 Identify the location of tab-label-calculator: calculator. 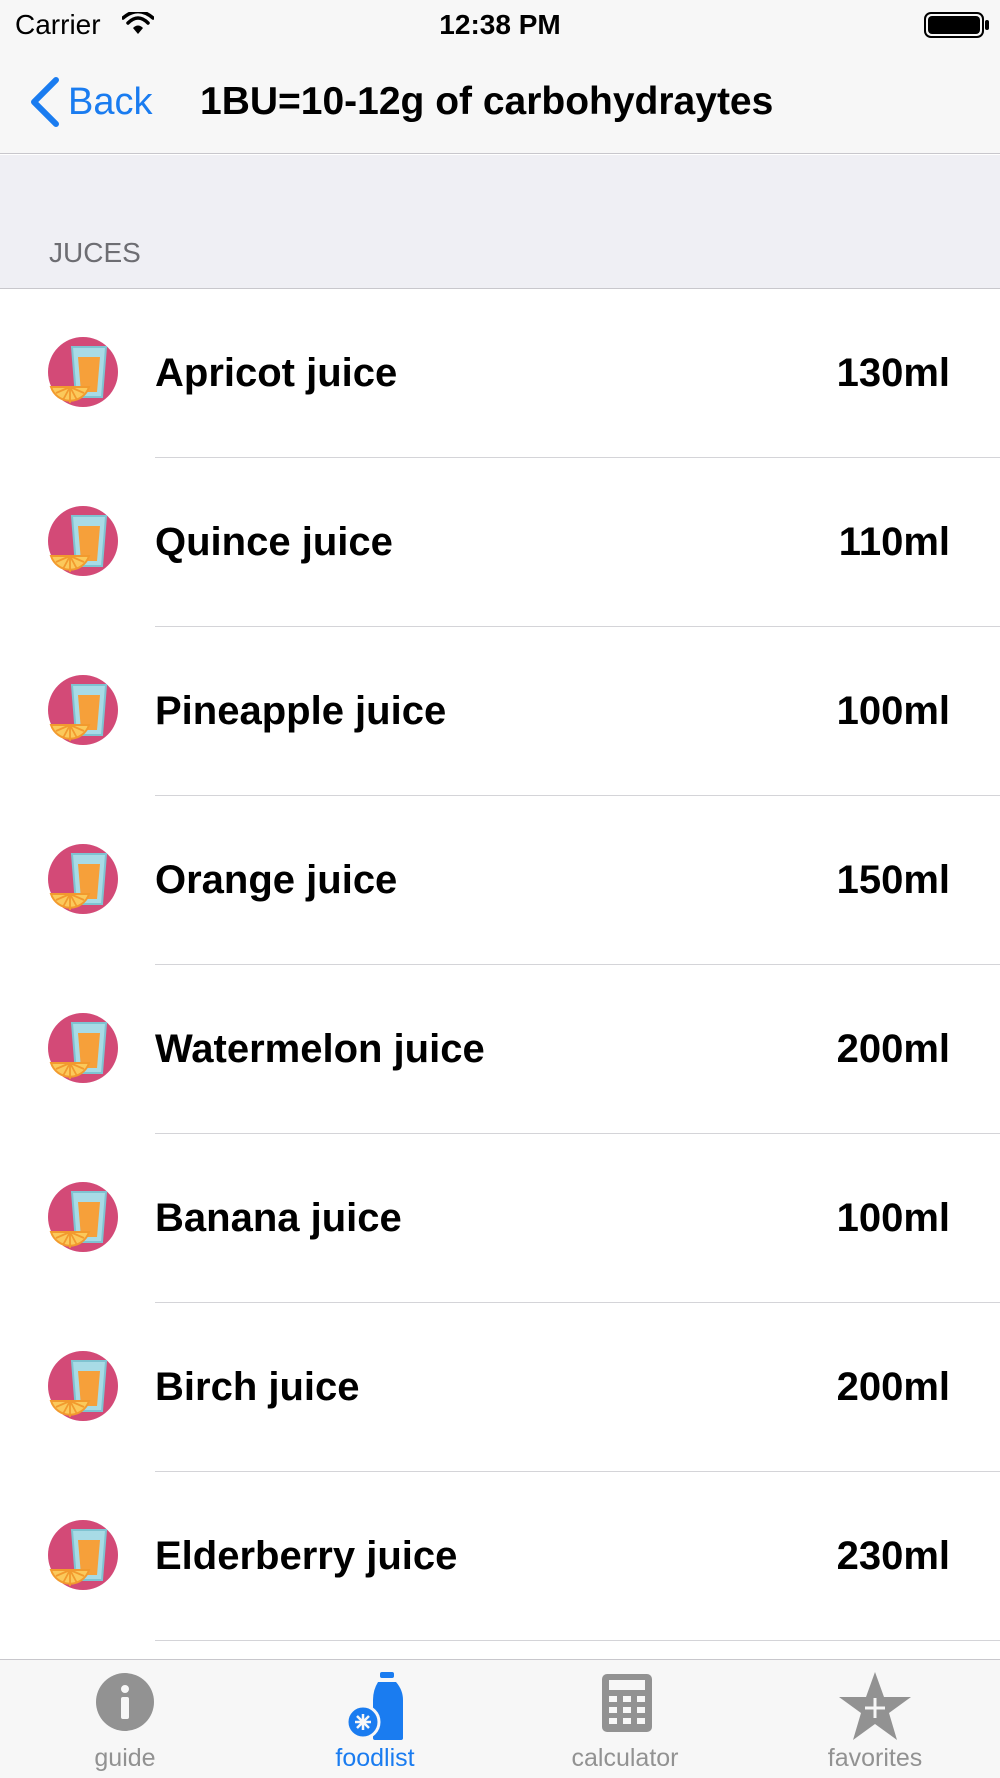
(625, 1758).